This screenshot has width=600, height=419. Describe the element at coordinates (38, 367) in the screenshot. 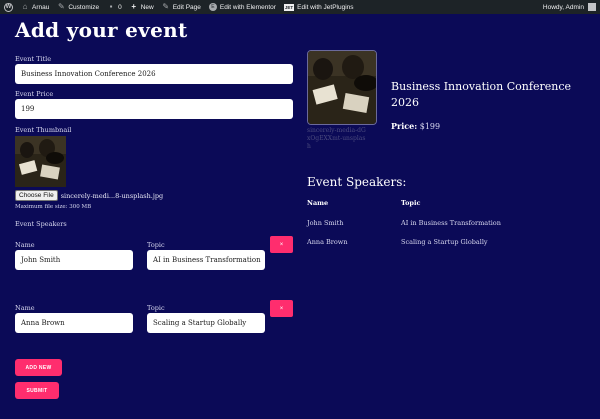

I see `add-new-button: ADD NEW` at that location.